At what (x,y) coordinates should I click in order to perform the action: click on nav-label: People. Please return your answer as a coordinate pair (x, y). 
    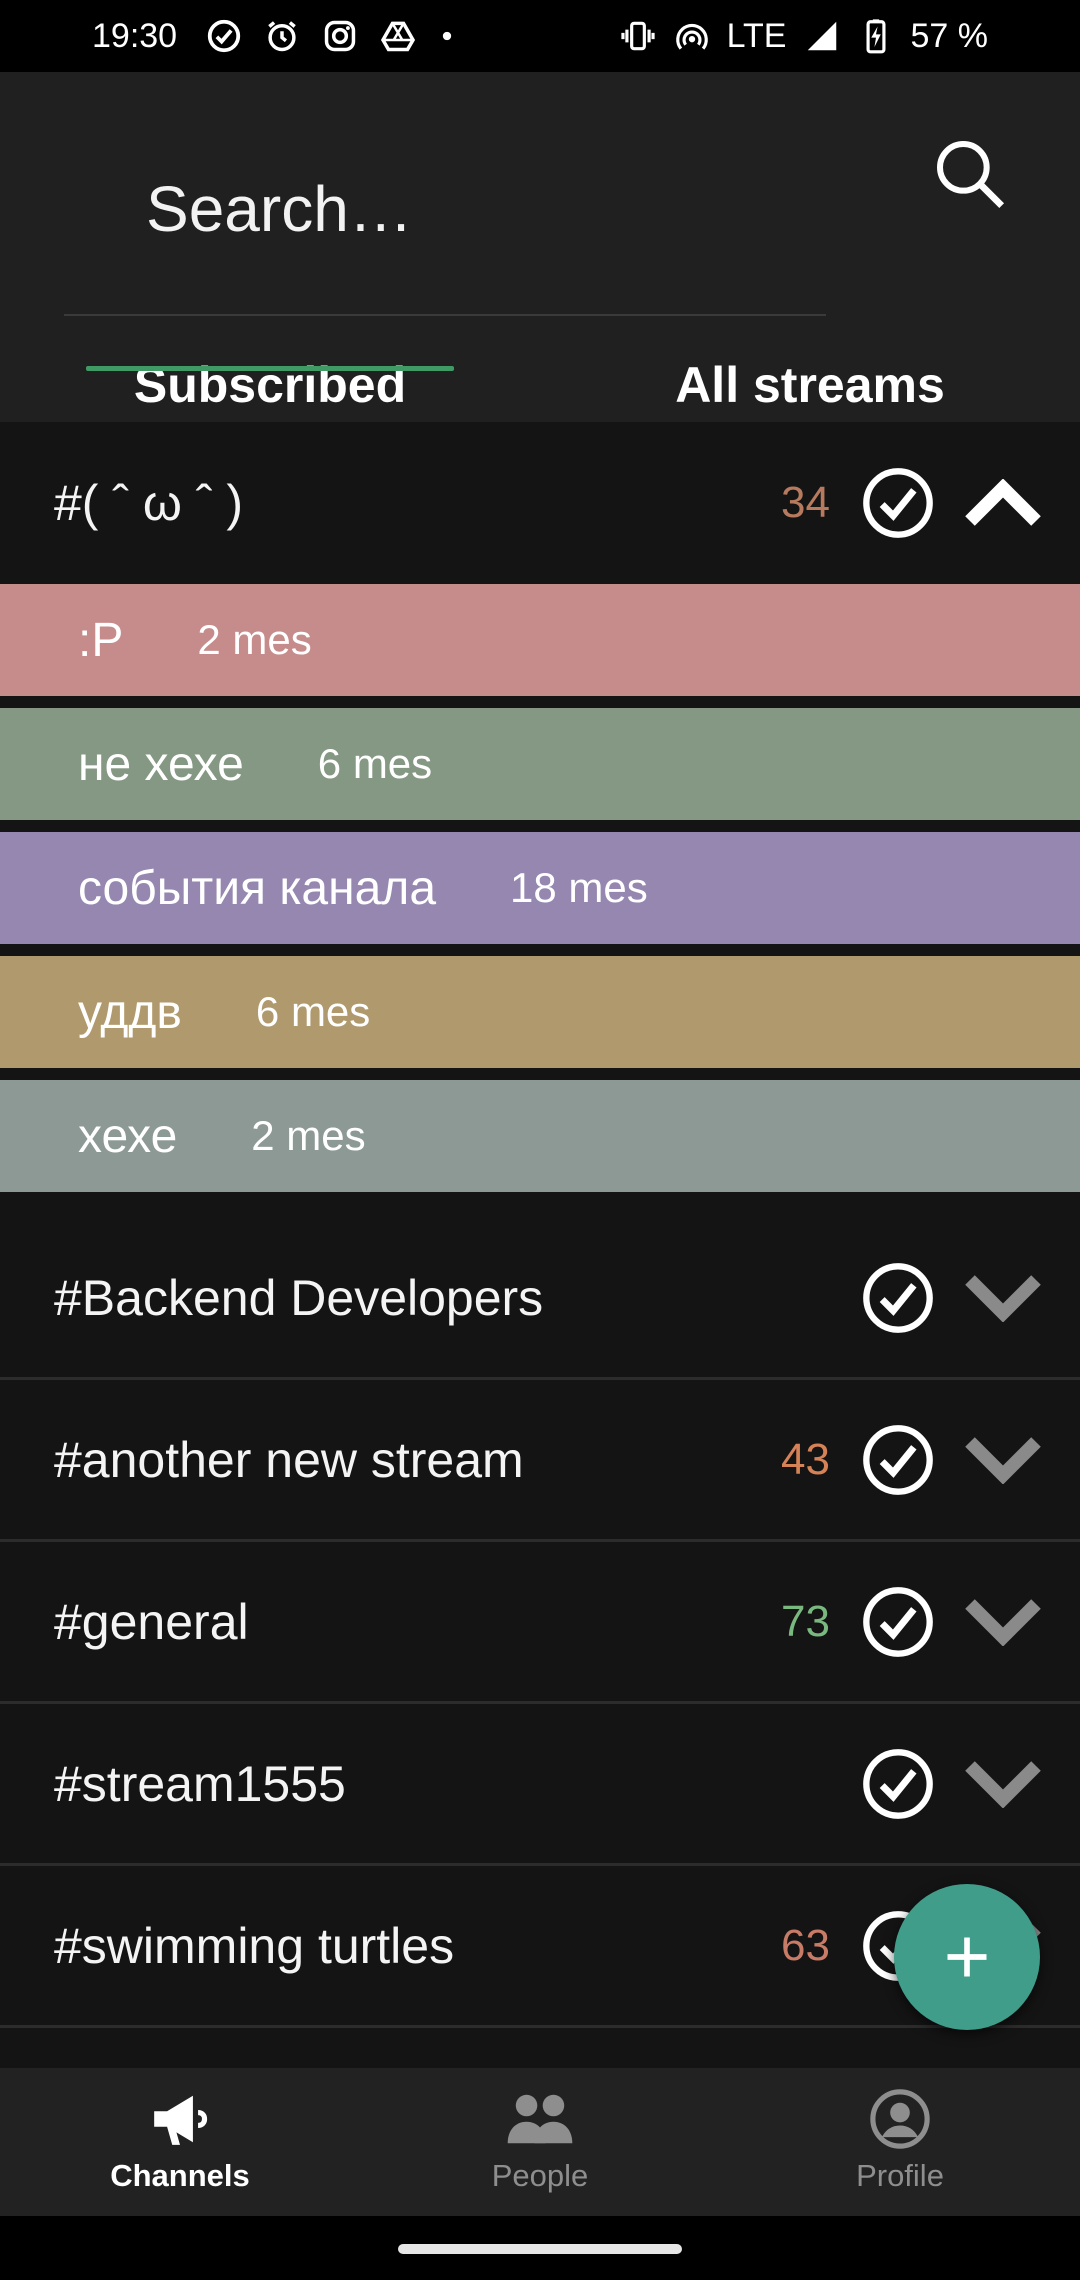
    Looking at the image, I should click on (540, 2175).